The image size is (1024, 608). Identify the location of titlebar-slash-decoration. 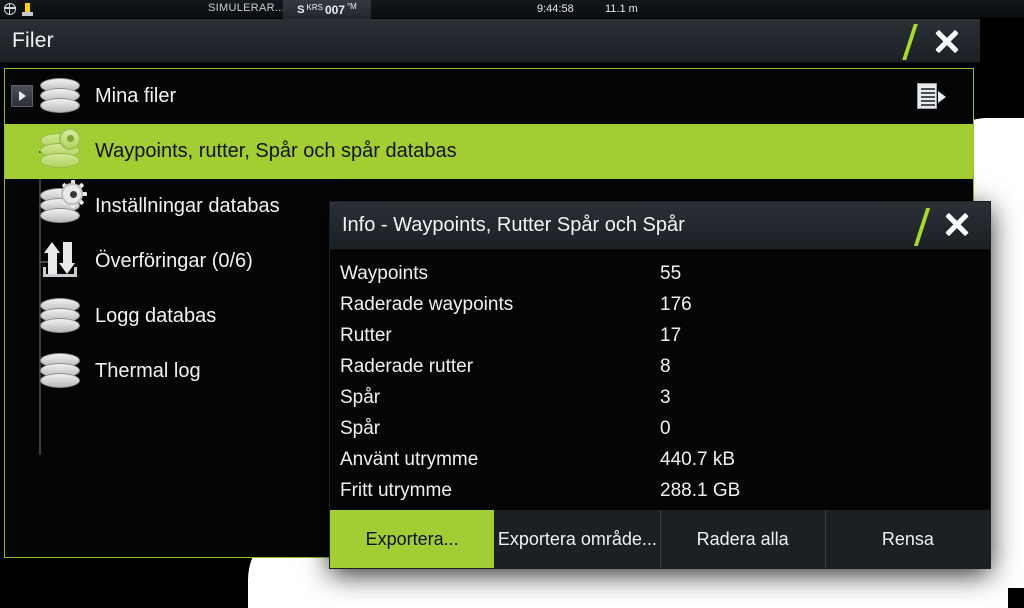
(910, 42).